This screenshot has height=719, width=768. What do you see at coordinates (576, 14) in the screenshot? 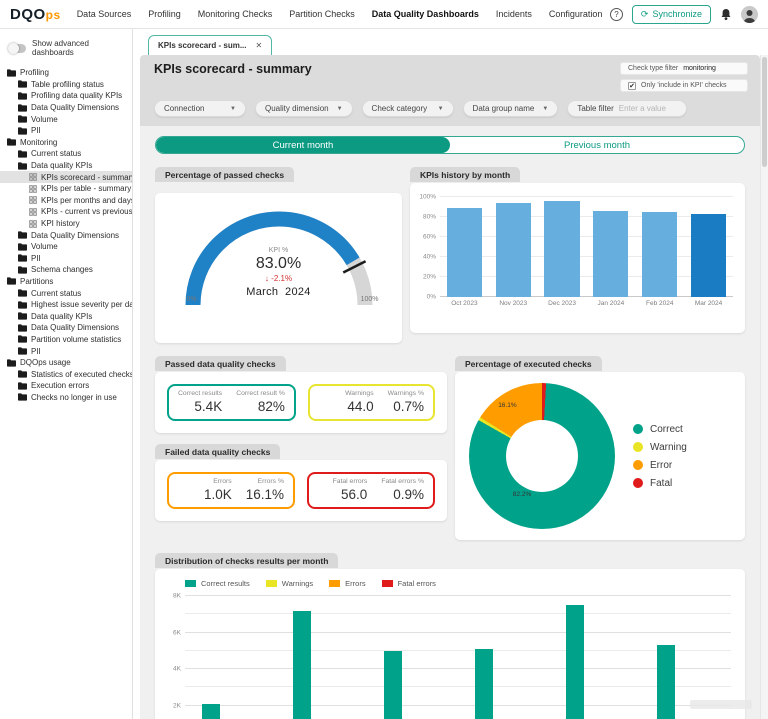
I see `nav-item-configuration: Configuration` at bounding box center [576, 14].